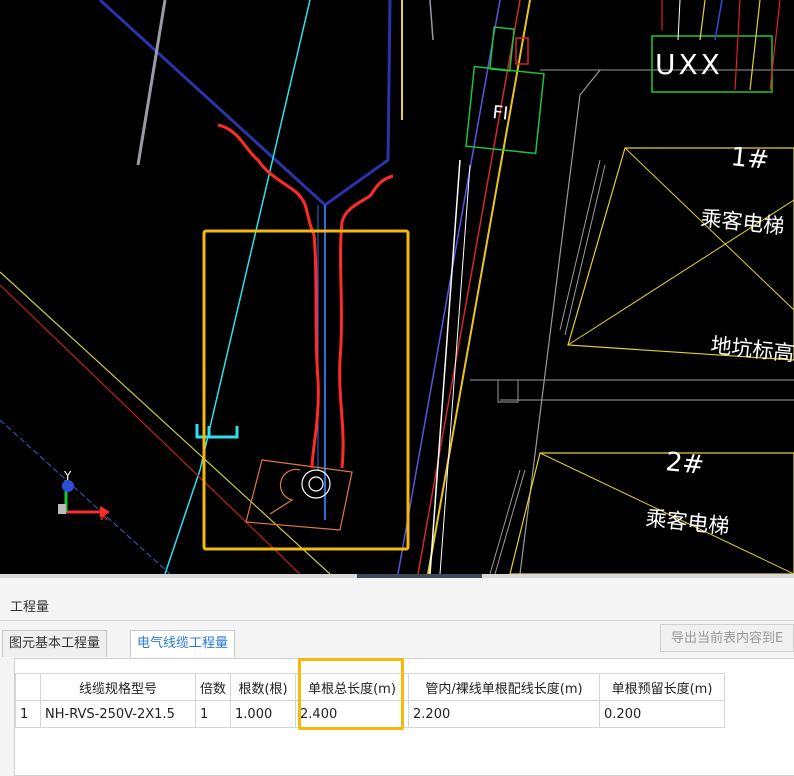 The height and width of the screenshot is (776, 794). Describe the element at coordinates (55, 643) in the screenshot. I see `tab-basic-quantity: 图元基本工程量` at that location.